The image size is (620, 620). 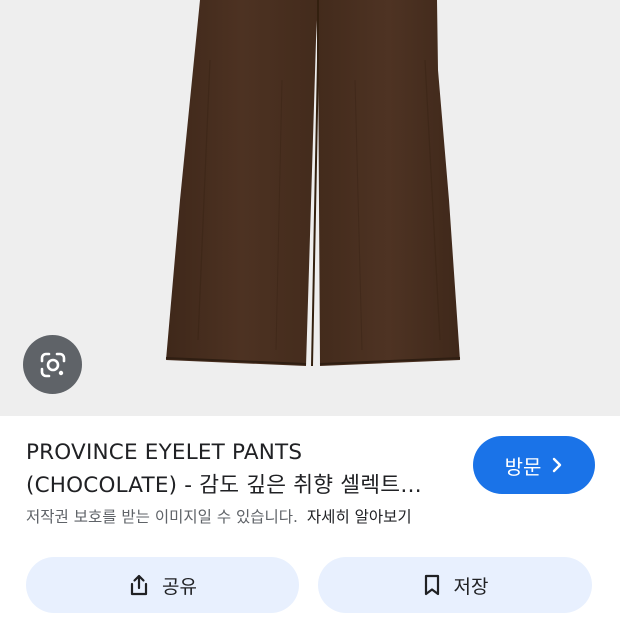 I want to click on save-button-label: 저장, so click(x=471, y=586).